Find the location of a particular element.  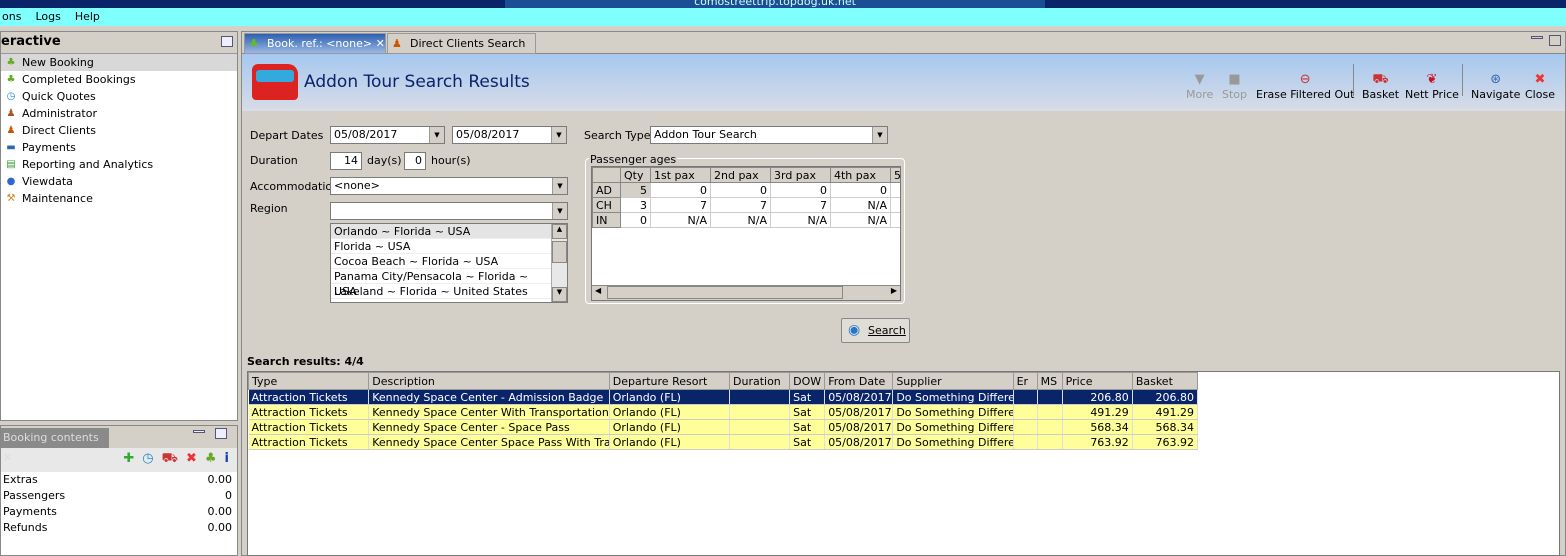

close-button: ✖ Close is located at coordinates (1540, 86).